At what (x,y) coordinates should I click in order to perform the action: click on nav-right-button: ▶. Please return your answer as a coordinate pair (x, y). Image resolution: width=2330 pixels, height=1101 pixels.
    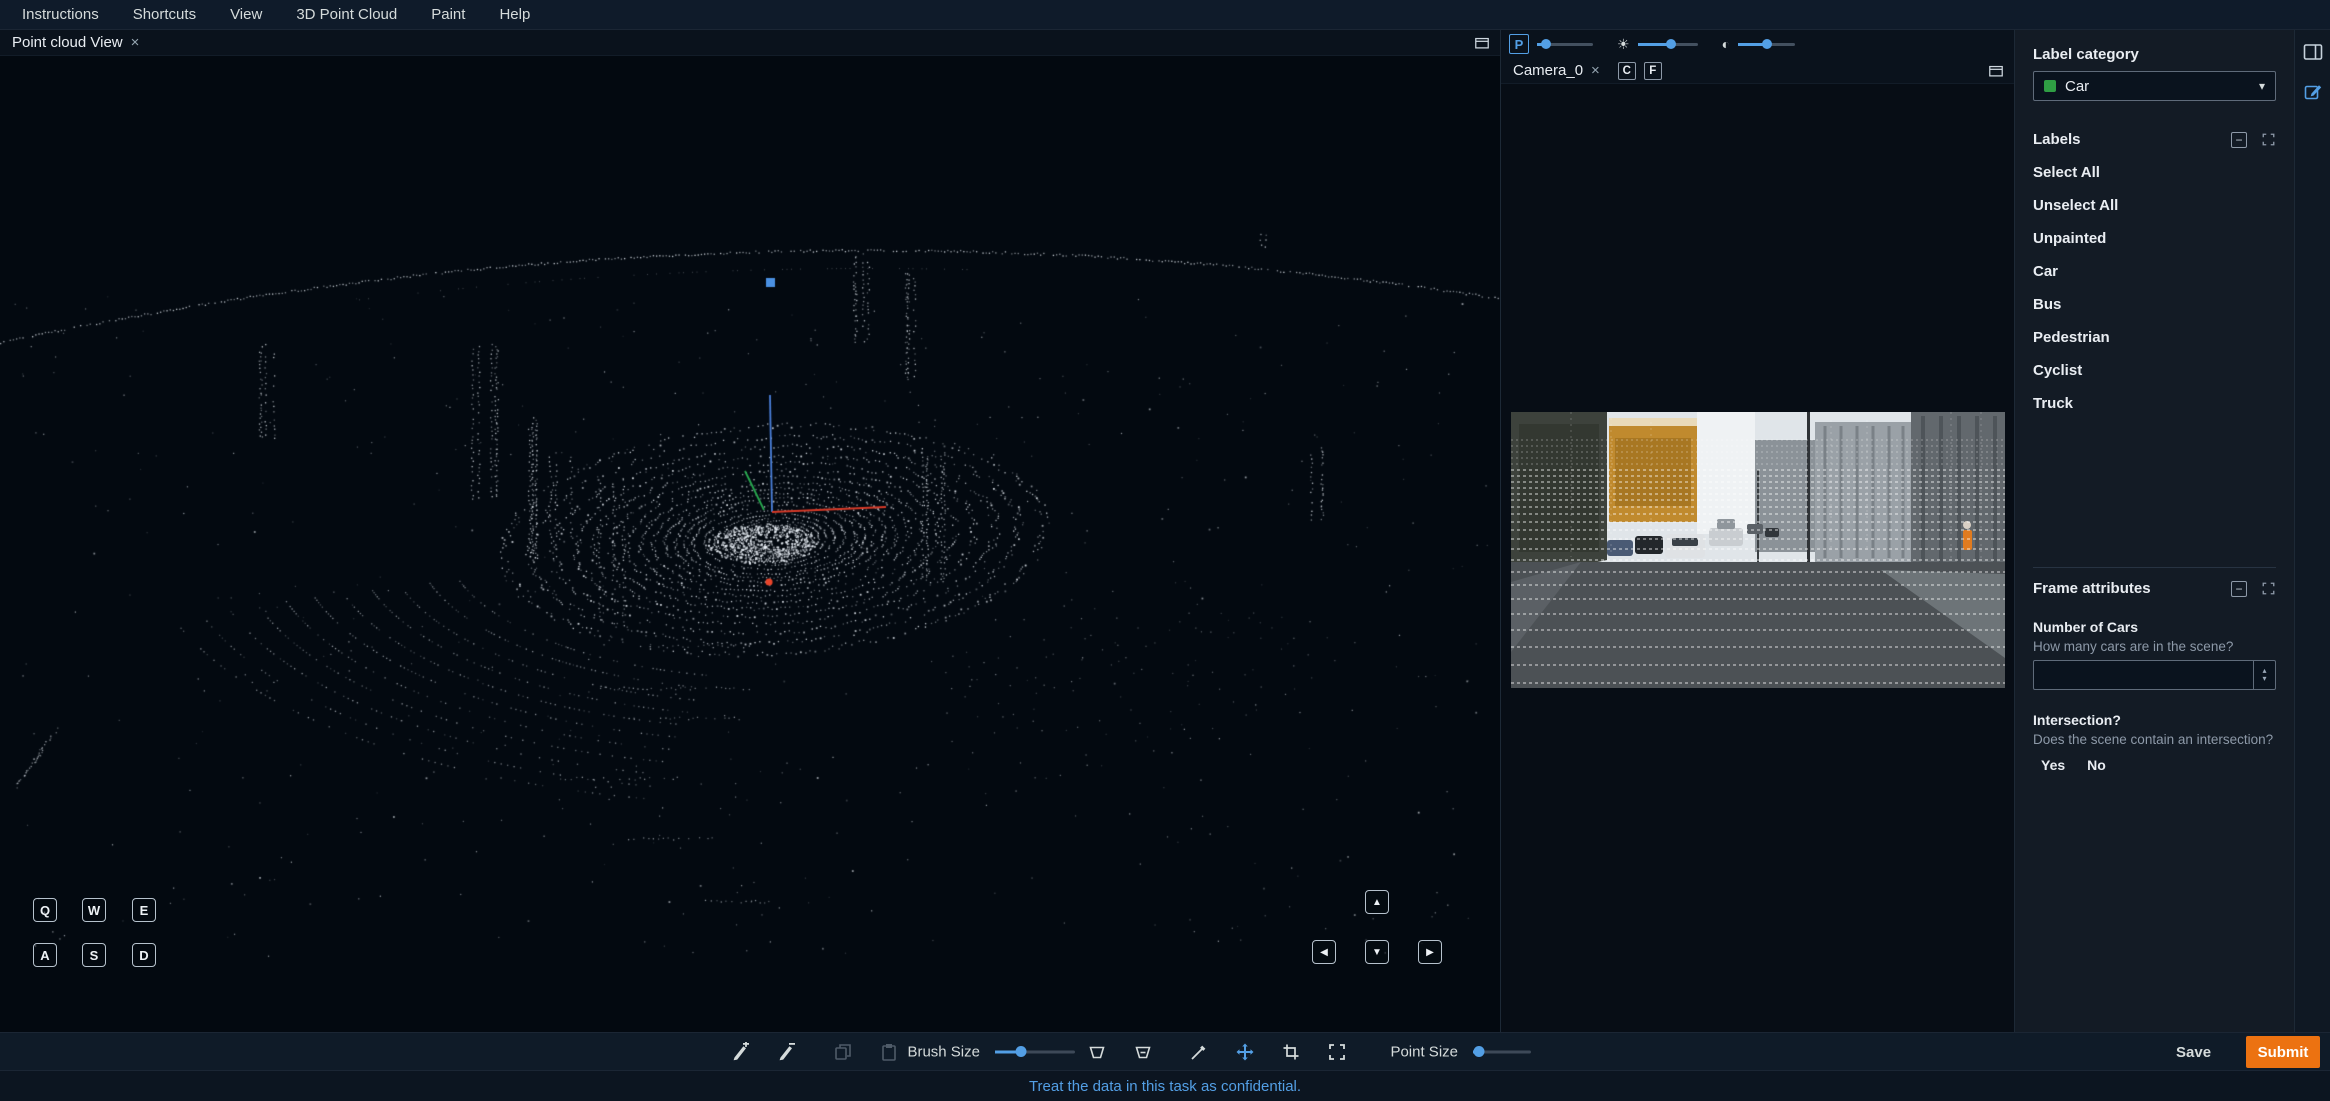
    Looking at the image, I should click on (1430, 952).